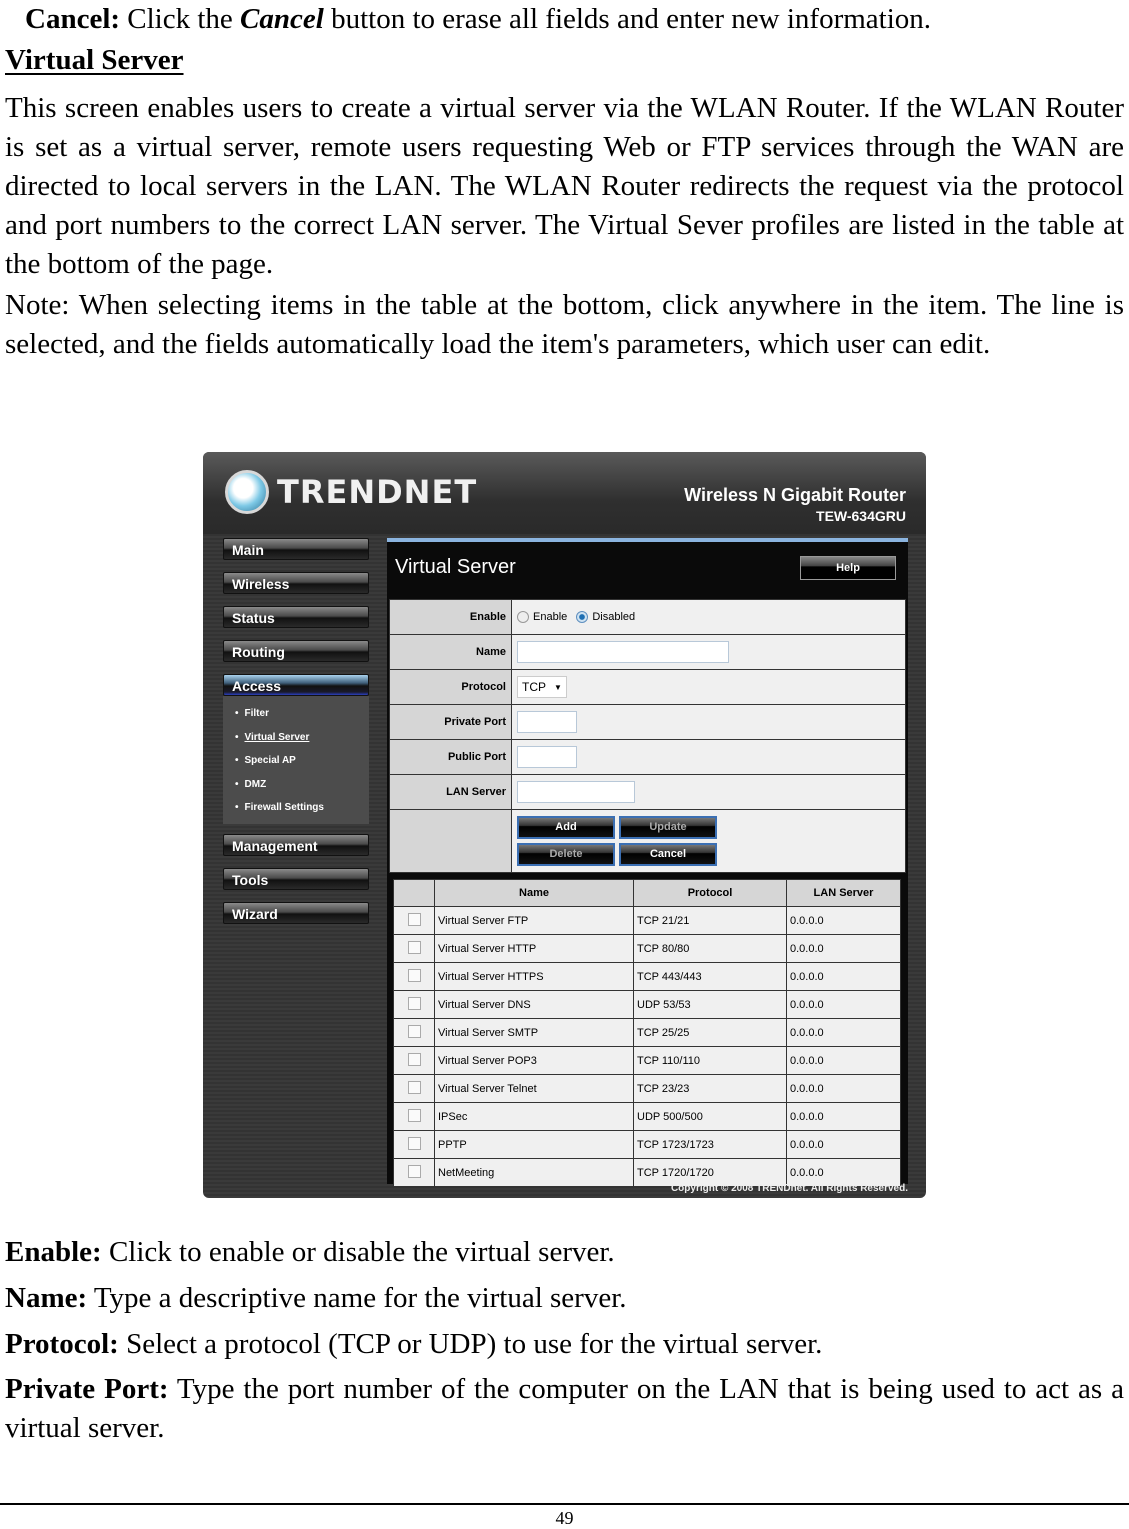 The height and width of the screenshot is (1529, 1129). I want to click on lan-server-input, so click(576, 792).